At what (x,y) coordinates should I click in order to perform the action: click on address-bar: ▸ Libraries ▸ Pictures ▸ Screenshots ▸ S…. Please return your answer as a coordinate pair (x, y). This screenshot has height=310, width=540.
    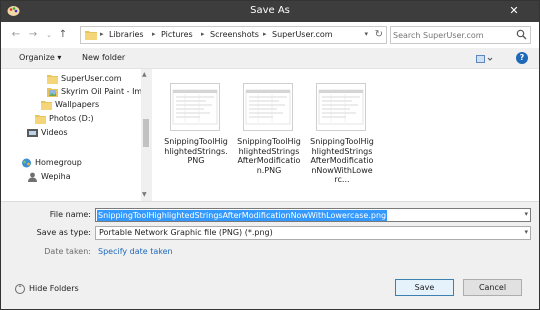
    Looking at the image, I should click on (233, 35).